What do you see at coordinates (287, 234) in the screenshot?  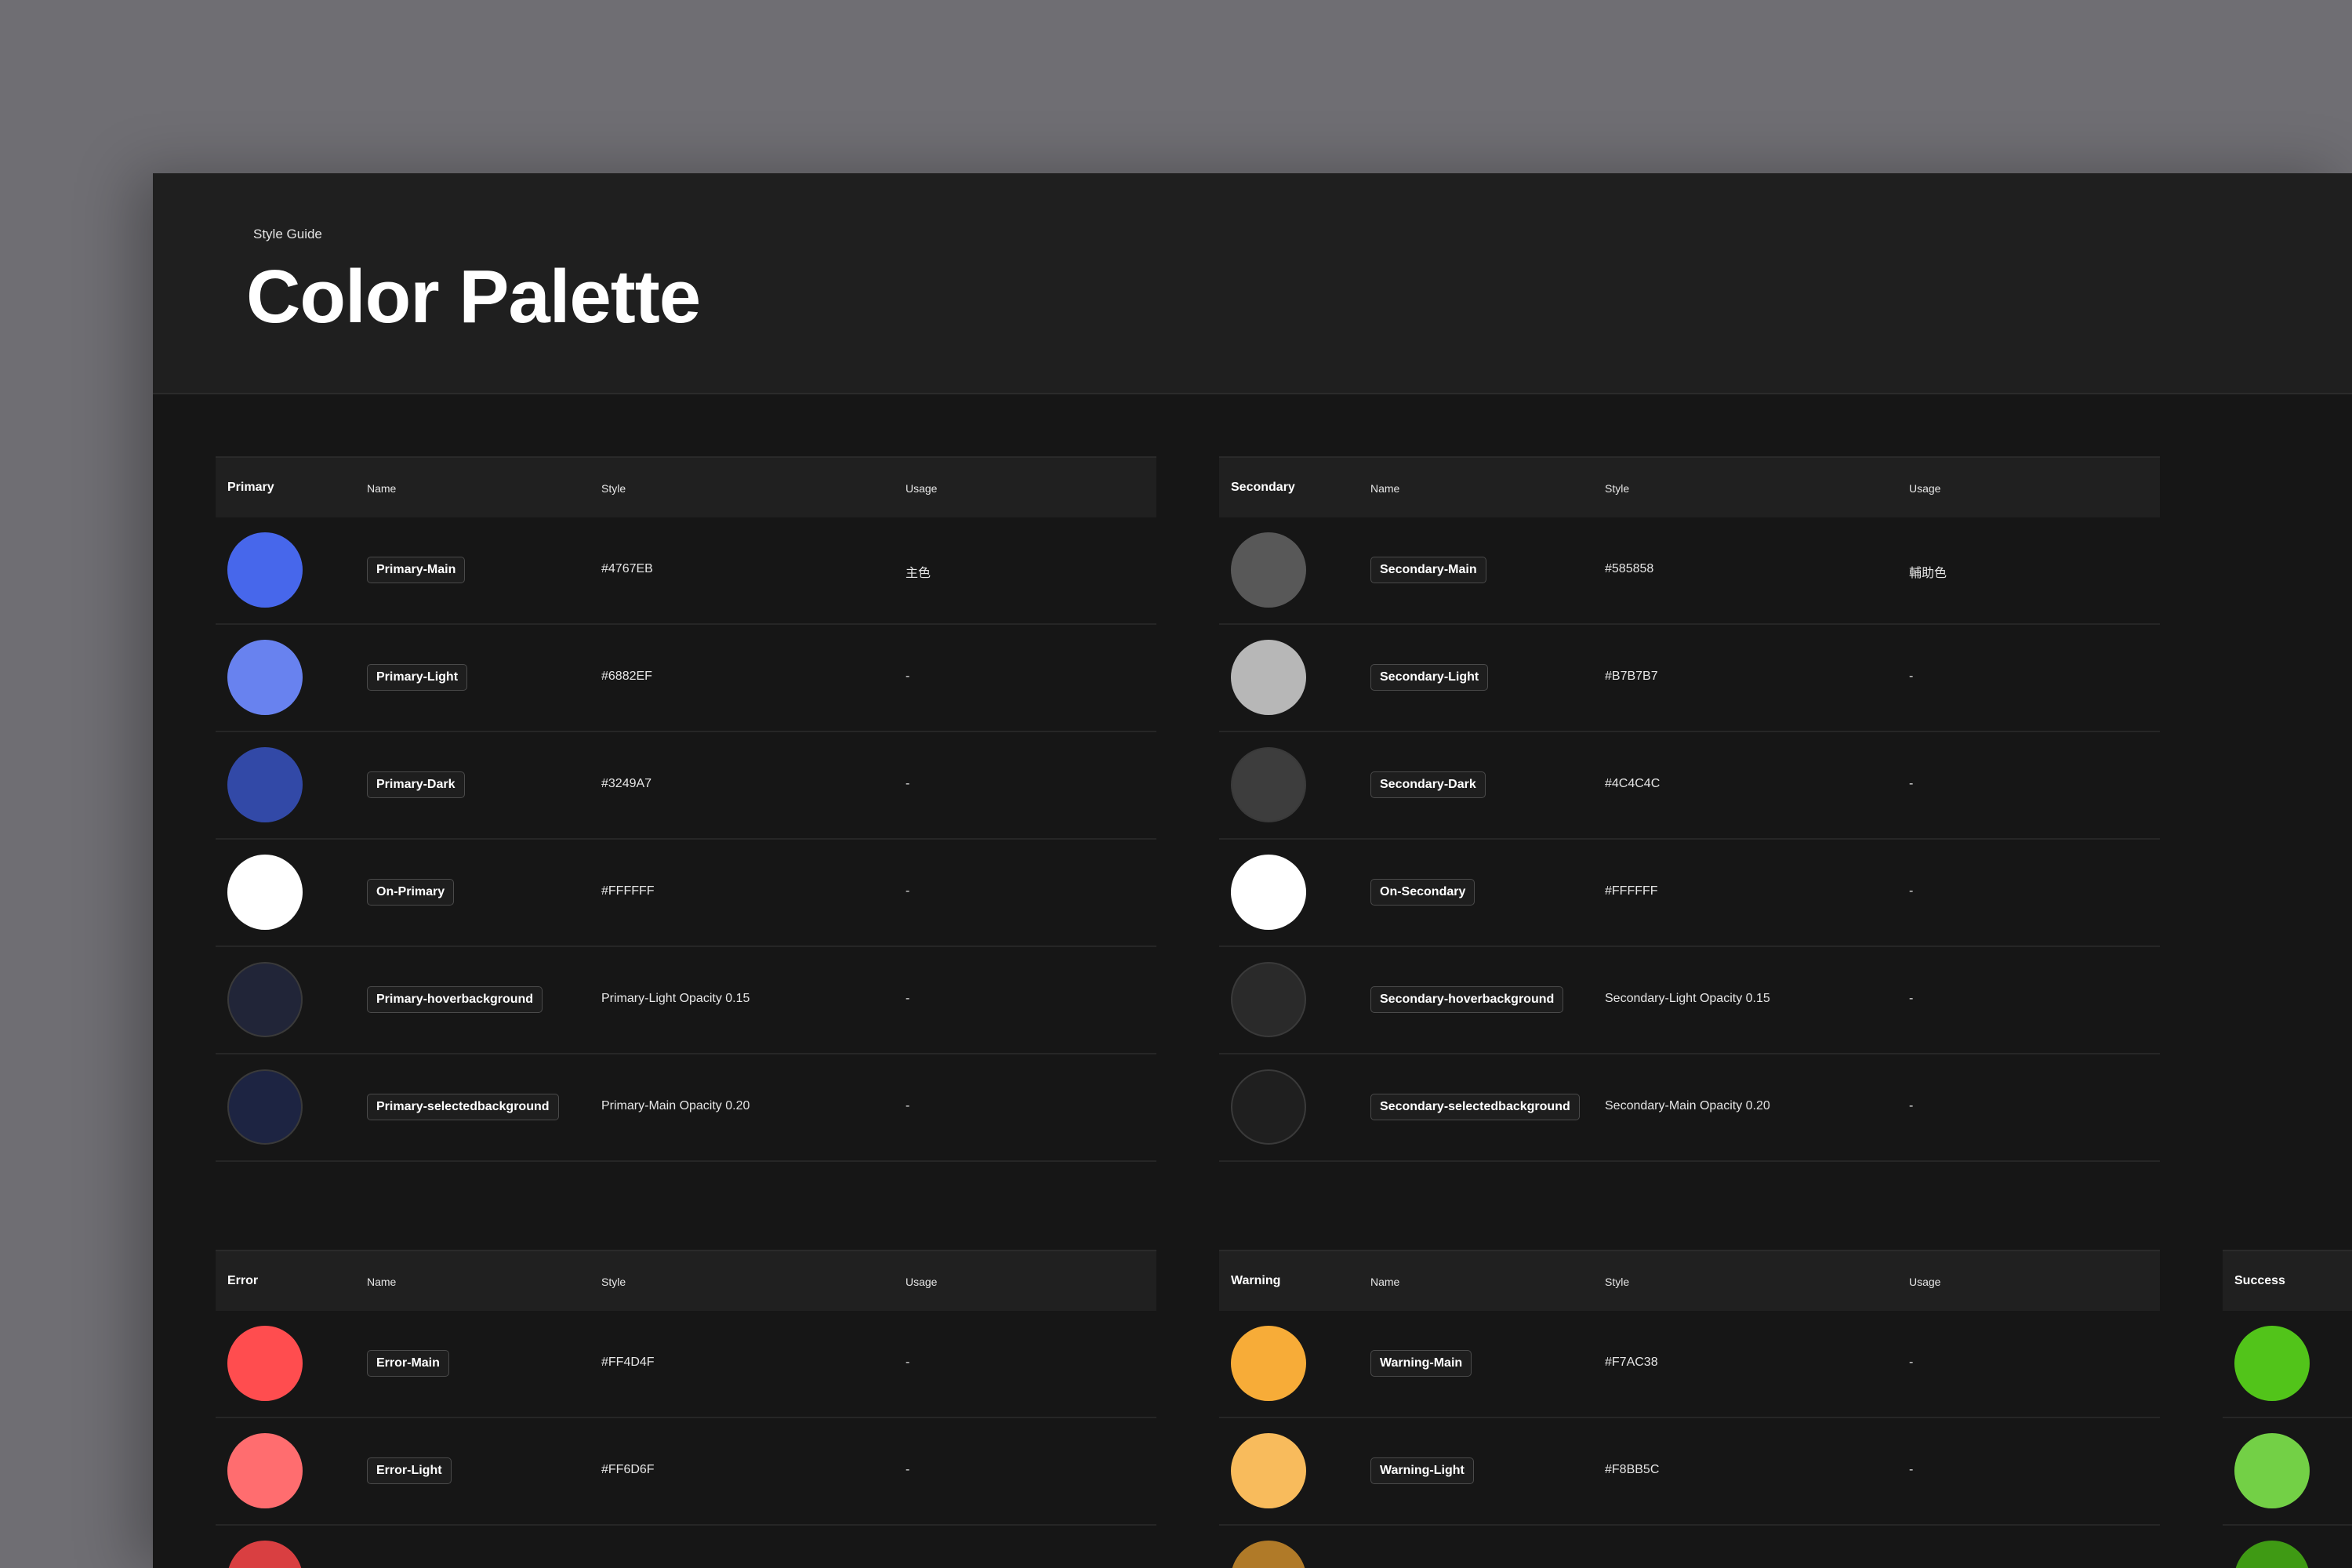 I see `page-eyebrow: Style Guide` at bounding box center [287, 234].